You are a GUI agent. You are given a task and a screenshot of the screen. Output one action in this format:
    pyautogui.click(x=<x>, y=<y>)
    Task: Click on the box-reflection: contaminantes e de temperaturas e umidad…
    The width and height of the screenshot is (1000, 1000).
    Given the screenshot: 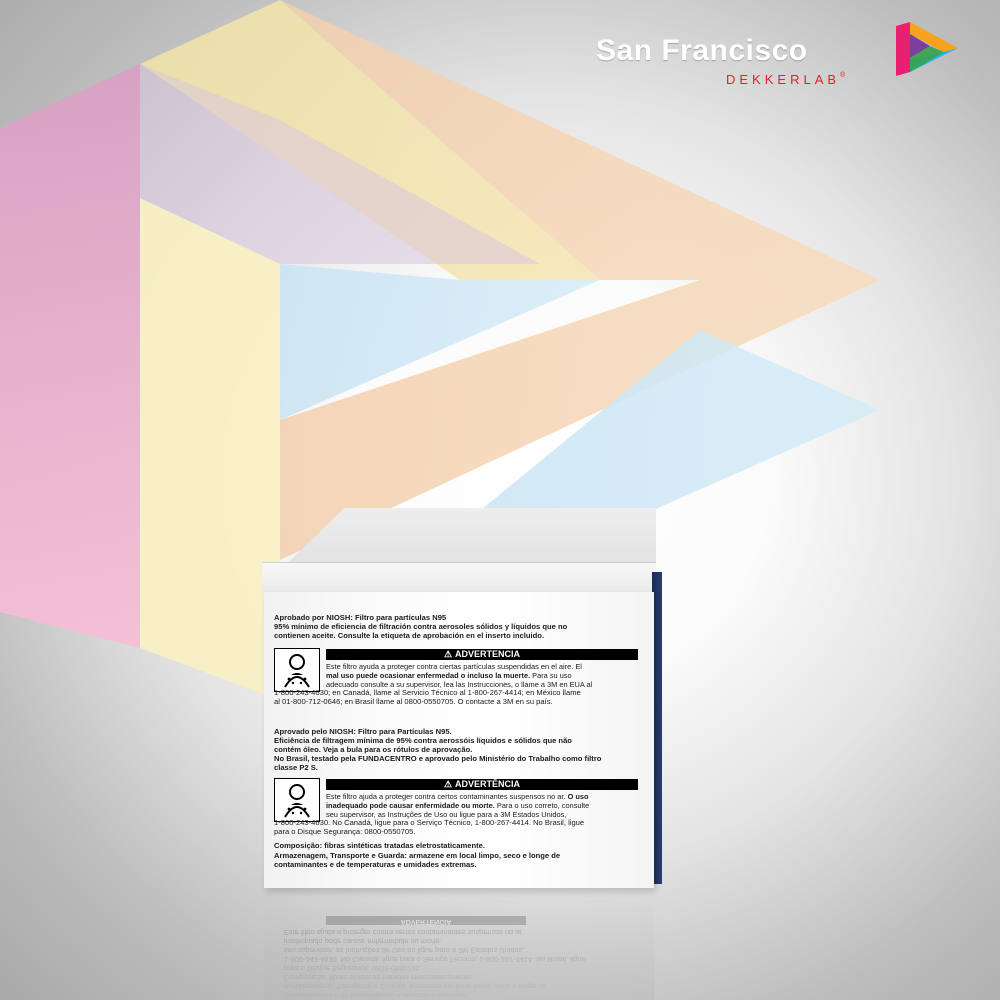 What is the action you would take?
    pyautogui.click(x=459, y=946)
    